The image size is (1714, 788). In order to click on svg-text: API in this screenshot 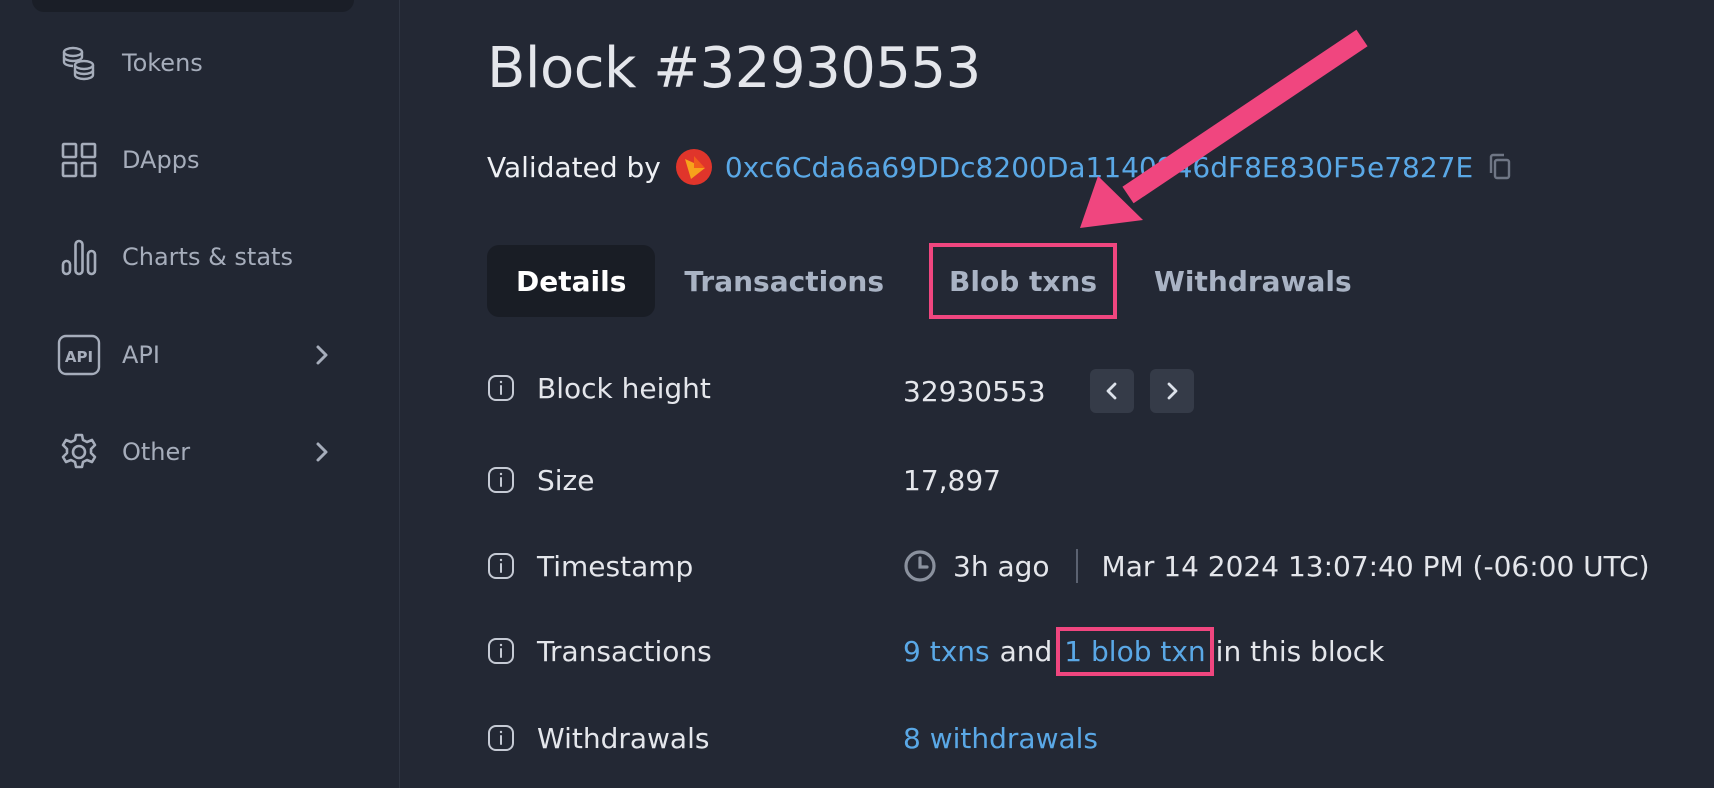, I will do `click(79, 357)`.